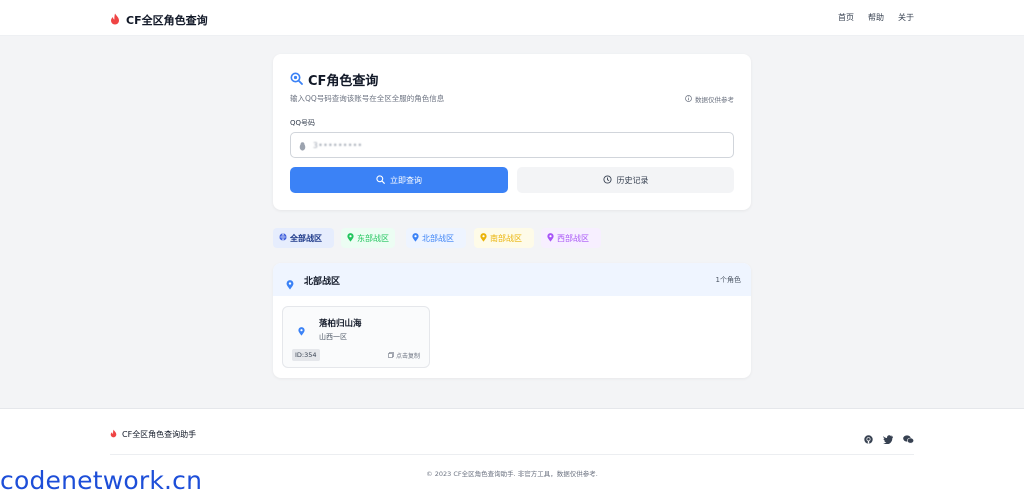  What do you see at coordinates (343, 81) in the screenshot?
I see `page-title: CF角色查询` at bounding box center [343, 81].